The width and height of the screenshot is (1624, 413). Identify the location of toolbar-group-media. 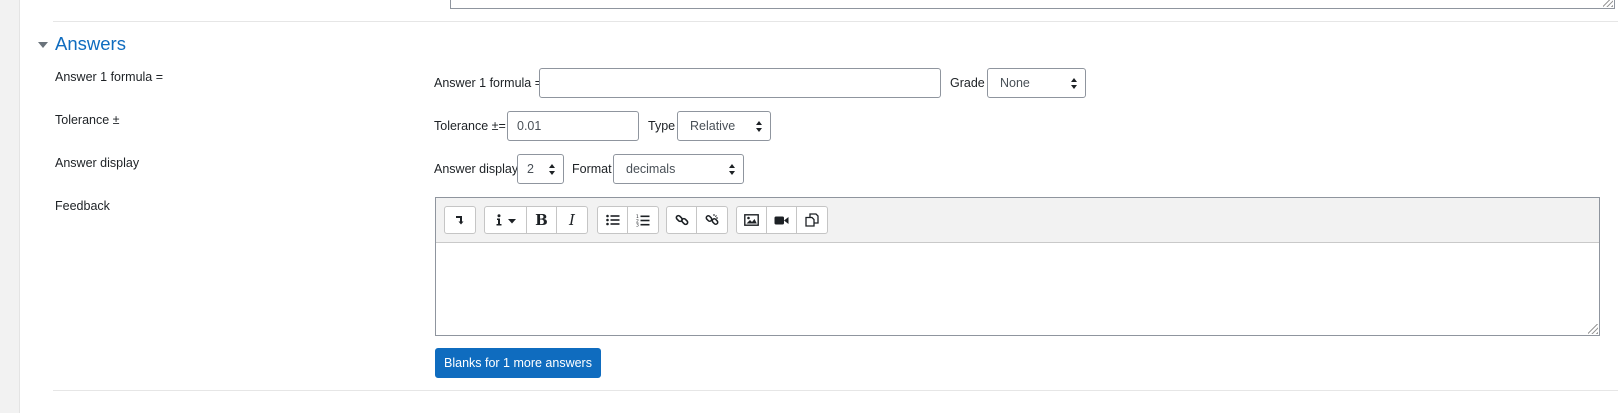
(782, 220).